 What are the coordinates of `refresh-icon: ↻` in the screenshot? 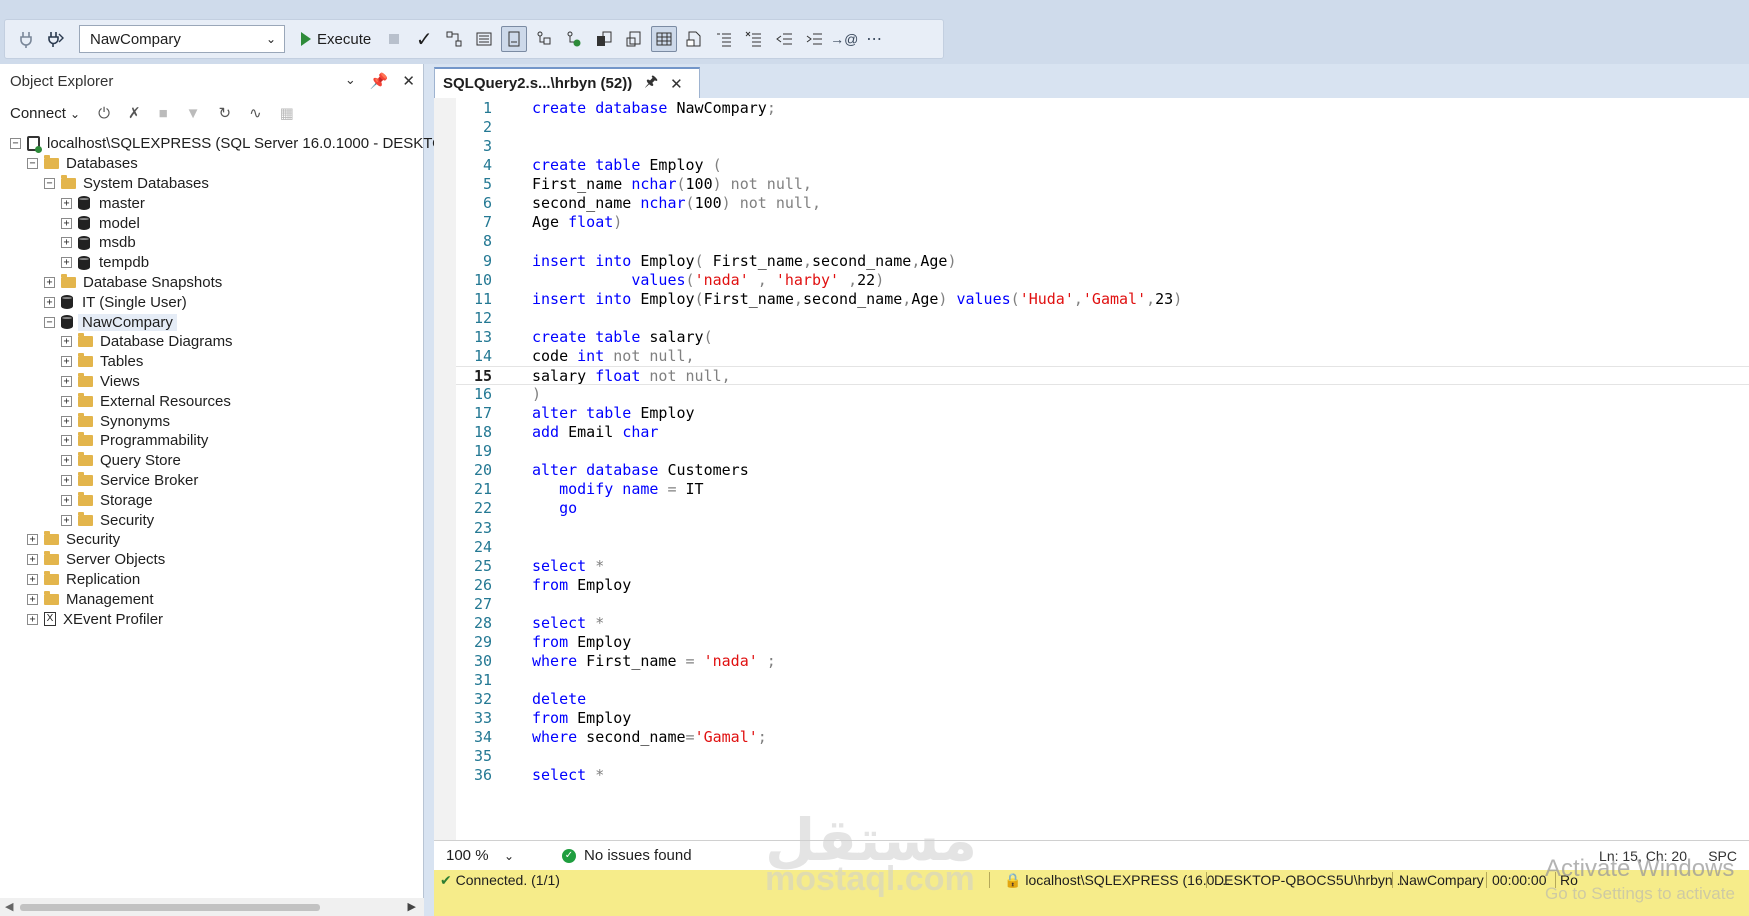 It's located at (224, 113).